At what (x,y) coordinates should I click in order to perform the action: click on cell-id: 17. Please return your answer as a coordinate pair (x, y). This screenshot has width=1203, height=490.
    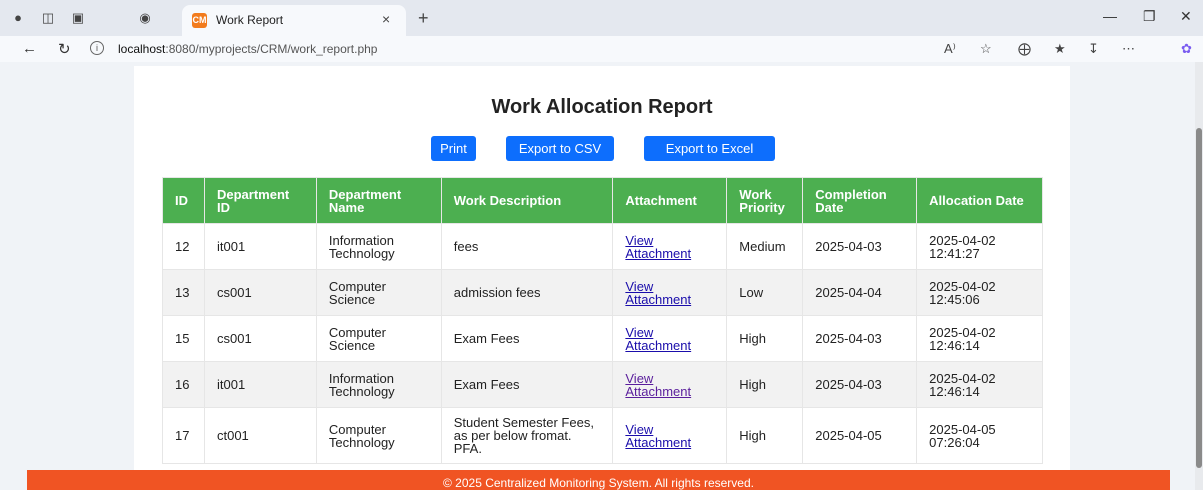
    Looking at the image, I should click on (183, 435).